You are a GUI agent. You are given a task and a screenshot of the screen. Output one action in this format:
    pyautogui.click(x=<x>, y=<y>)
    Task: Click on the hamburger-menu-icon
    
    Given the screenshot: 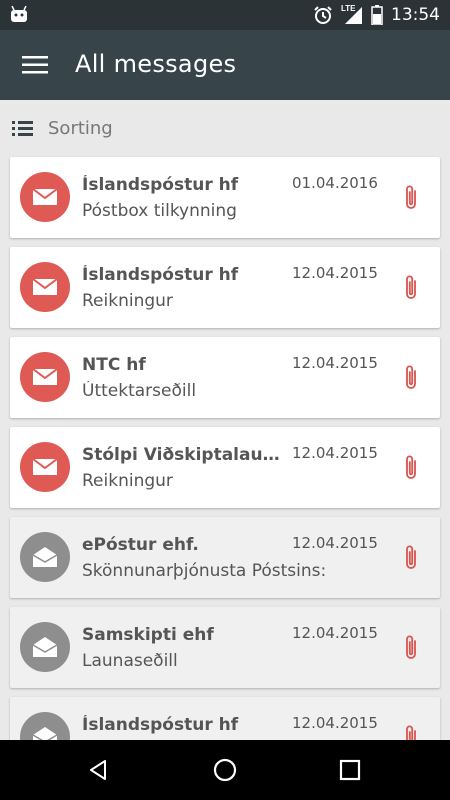 What is the action you would take?
    pyautogui.click(x=35, y=65)
    